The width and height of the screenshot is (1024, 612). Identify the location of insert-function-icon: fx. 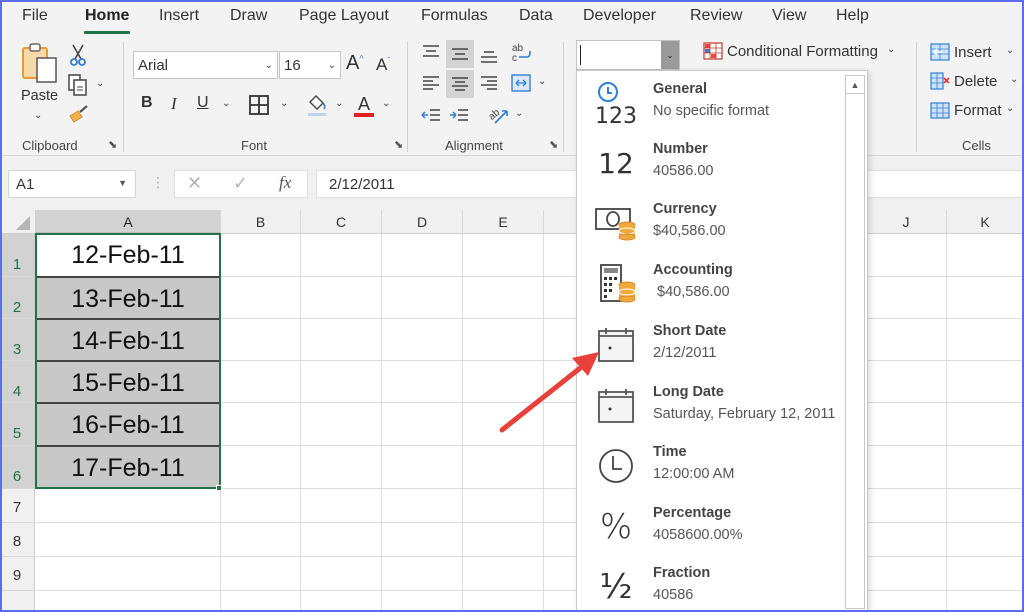
(285, 183).